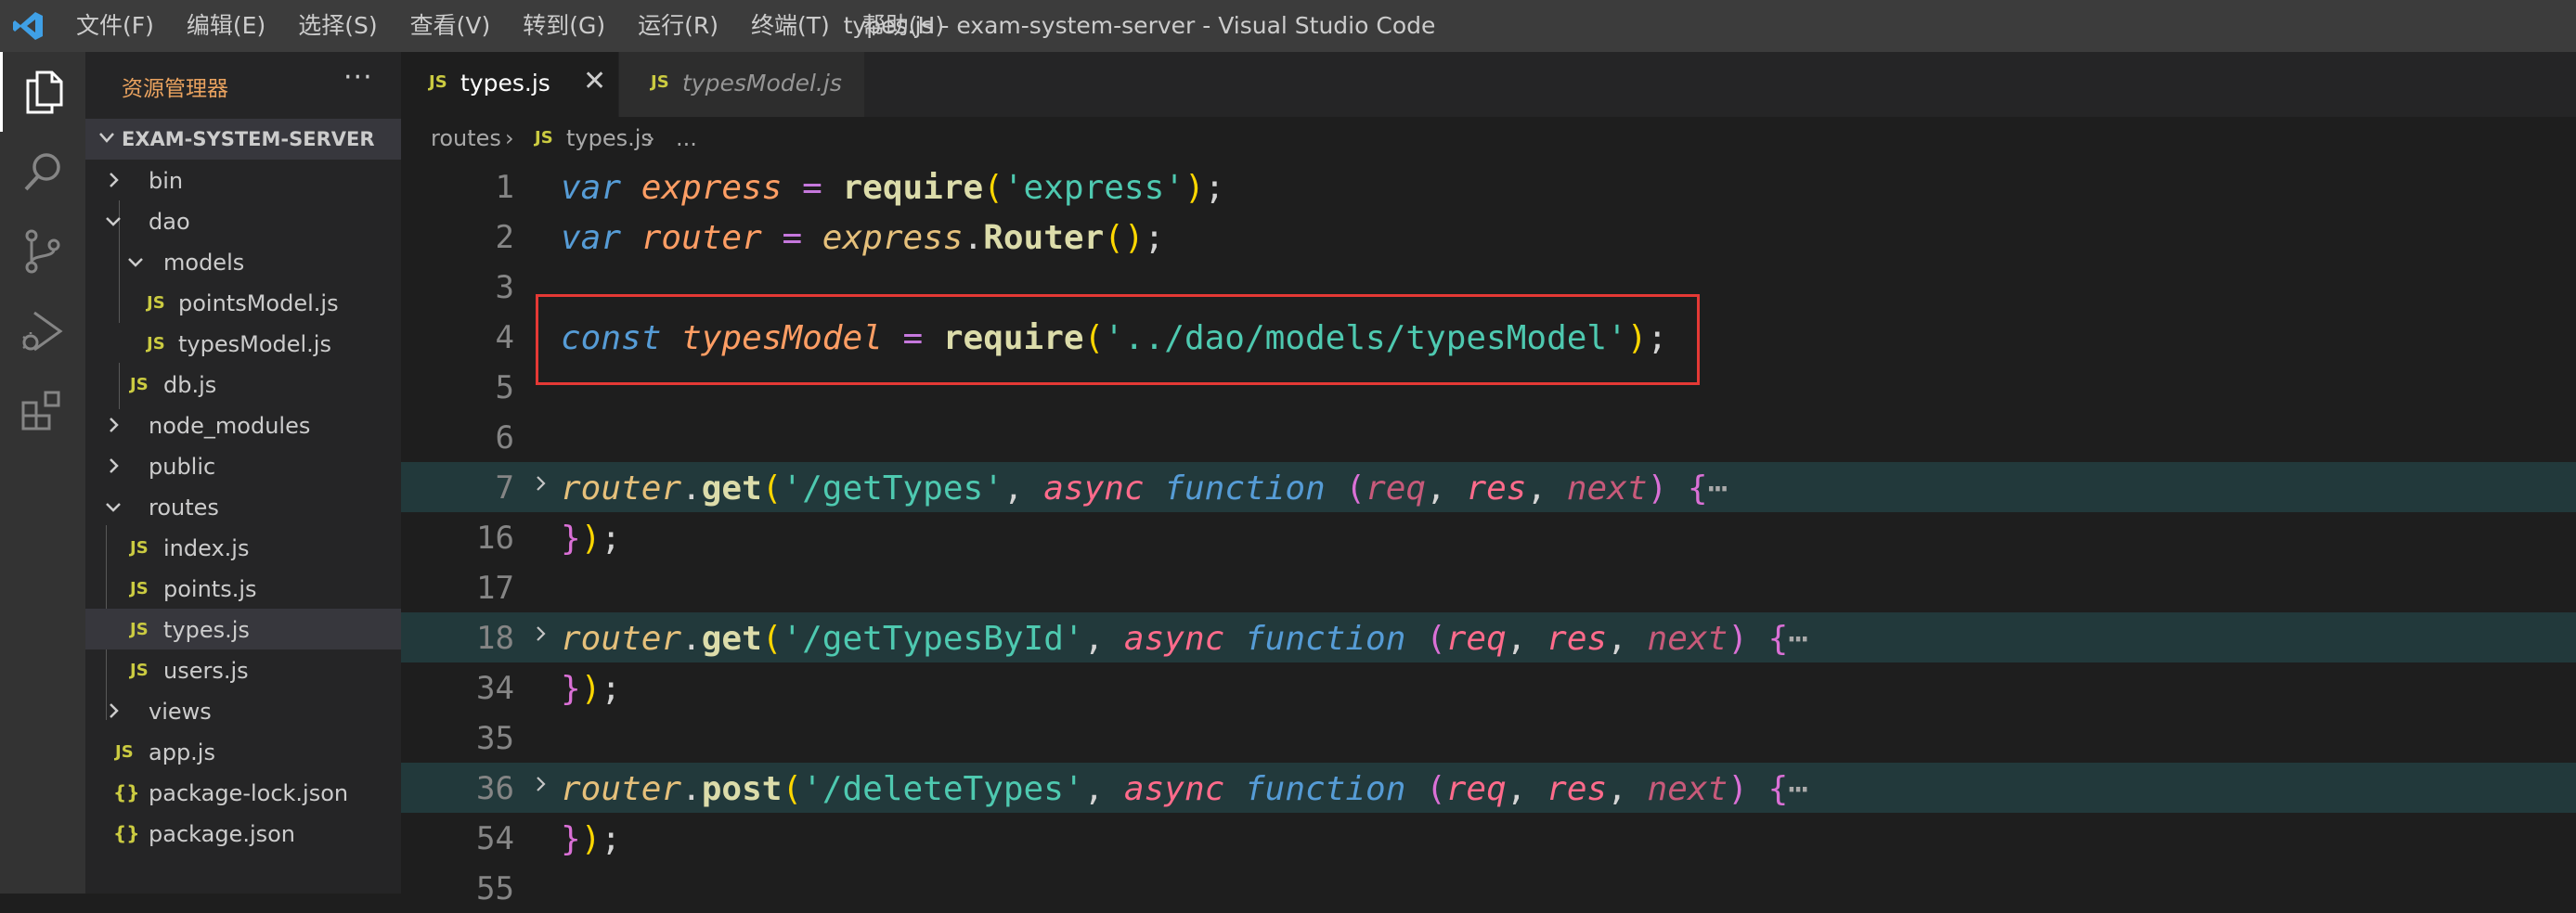 Image resolution: width=2576 pixels, height=913 pixels. I want to click on breadcrumb-folder: routes, so click(466, 138).